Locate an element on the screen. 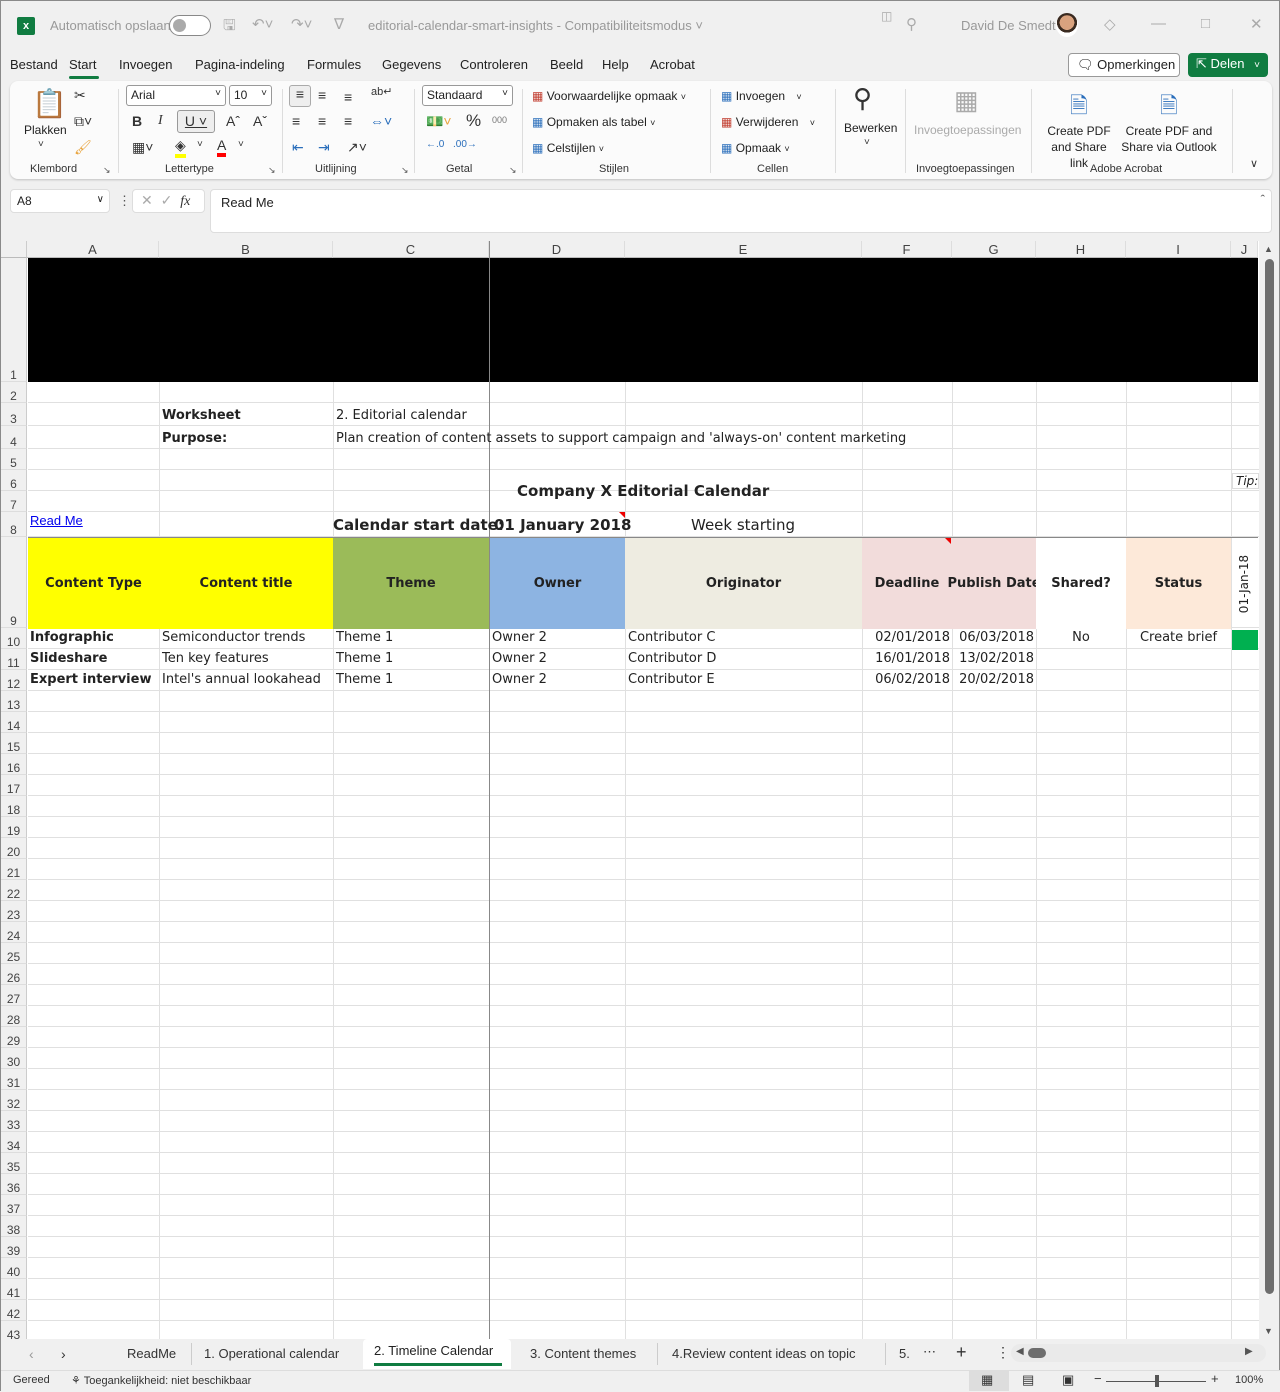 The height and width of the screenshot is (1392, 1280). tip-cell: Tip: is located at coordinates (1245, 481).